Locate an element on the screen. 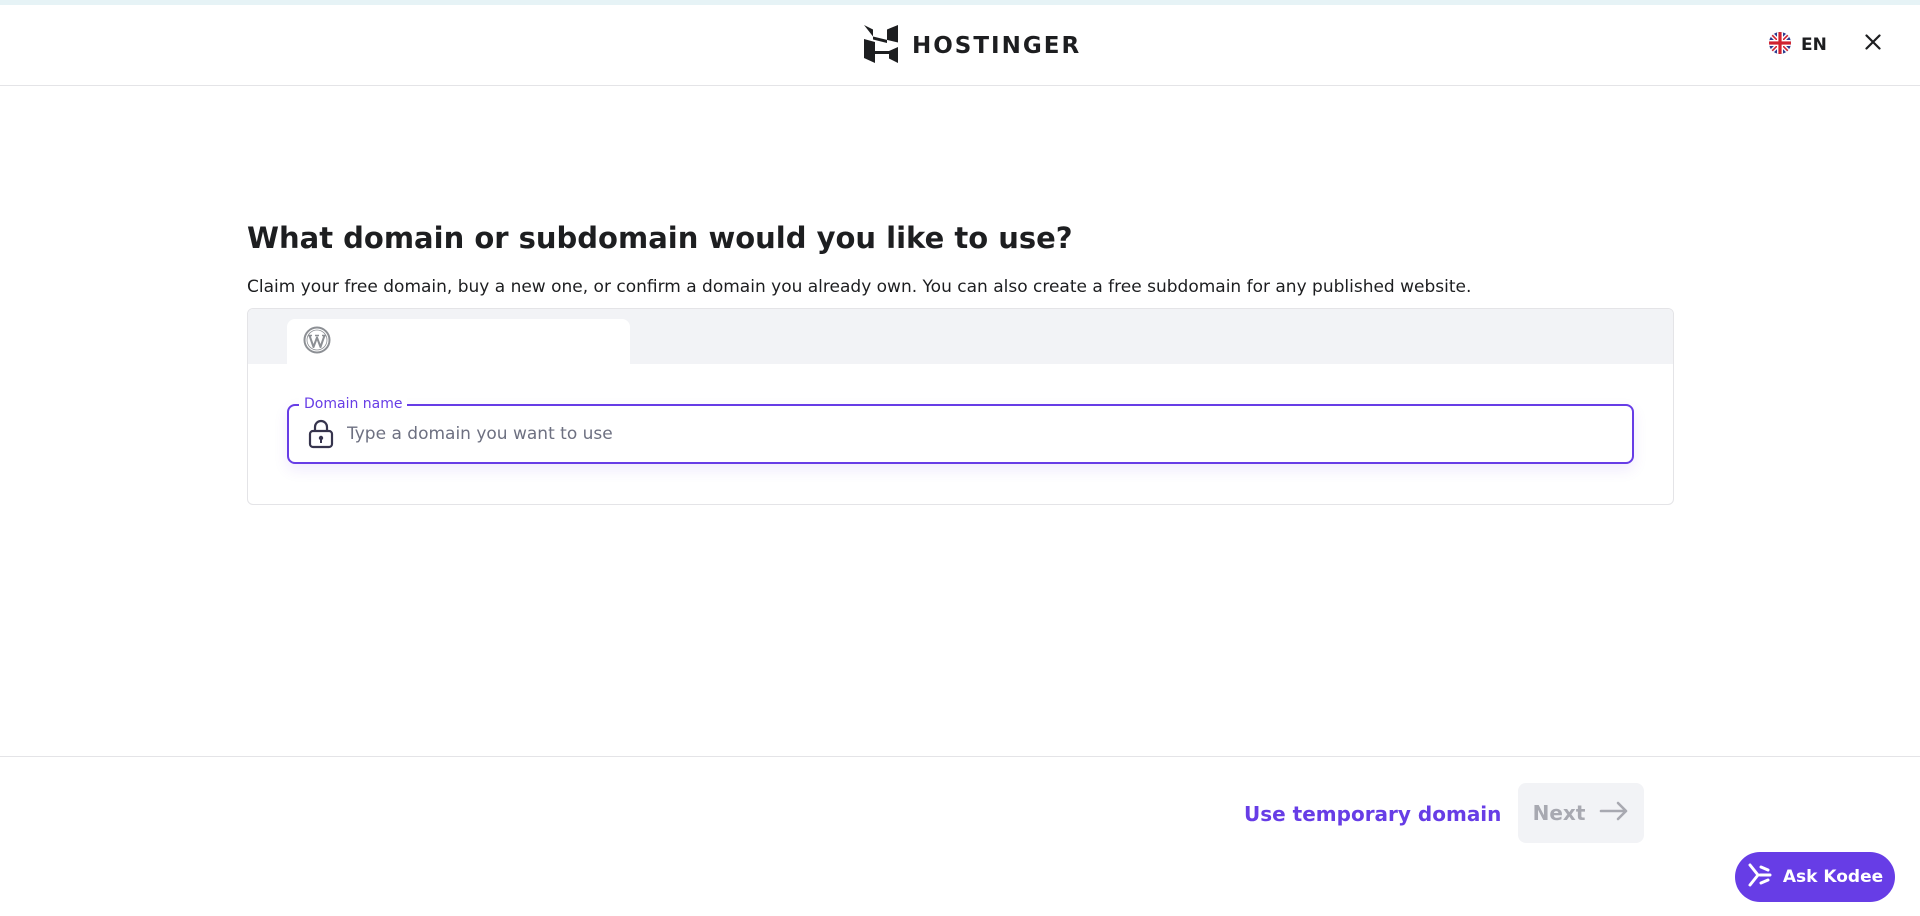  close-button is located at coordinates (1873, 44).